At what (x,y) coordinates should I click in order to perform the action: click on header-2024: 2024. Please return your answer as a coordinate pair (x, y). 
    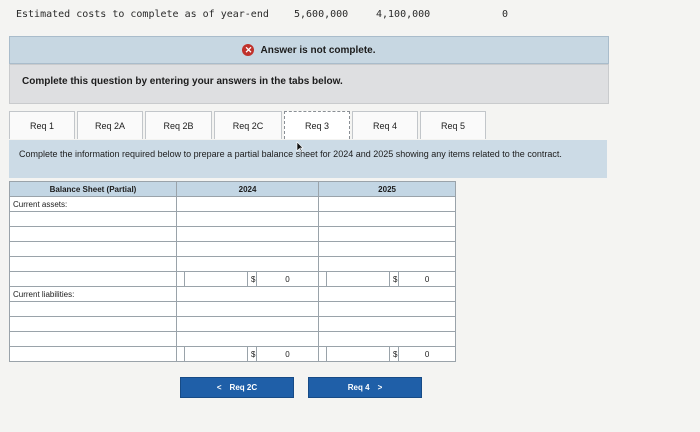
    Looking at the image, I should click on (247, 189).